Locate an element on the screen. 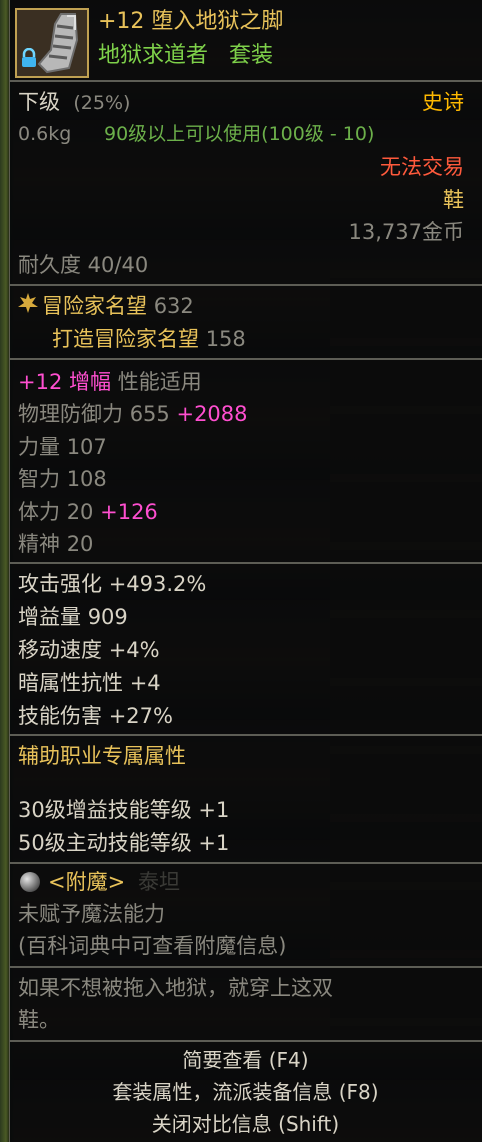  support-skill-row: 50级主动技能等级 +1 is located at coordinates (123, 843).